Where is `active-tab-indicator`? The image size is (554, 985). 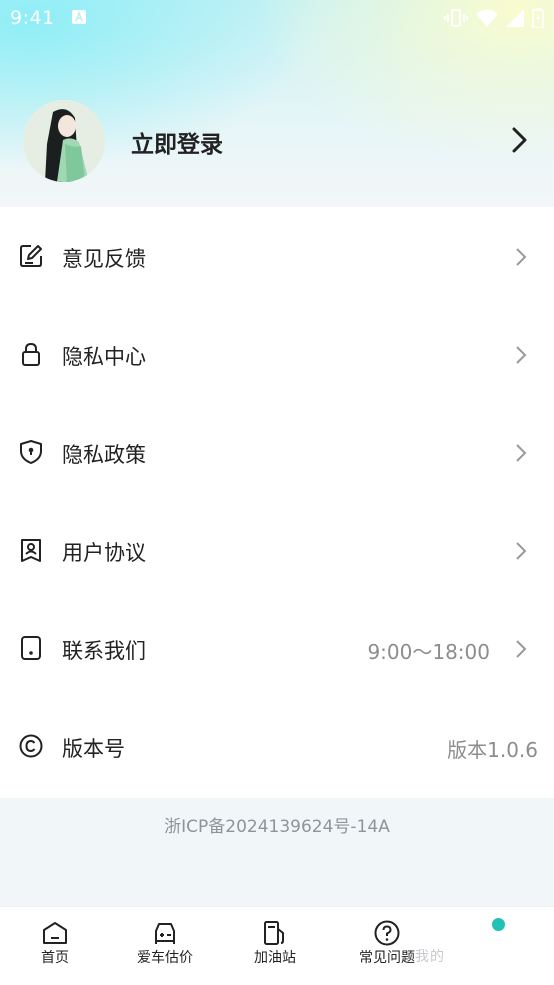
active-tab-indicator is located at coordinates (498, 924).